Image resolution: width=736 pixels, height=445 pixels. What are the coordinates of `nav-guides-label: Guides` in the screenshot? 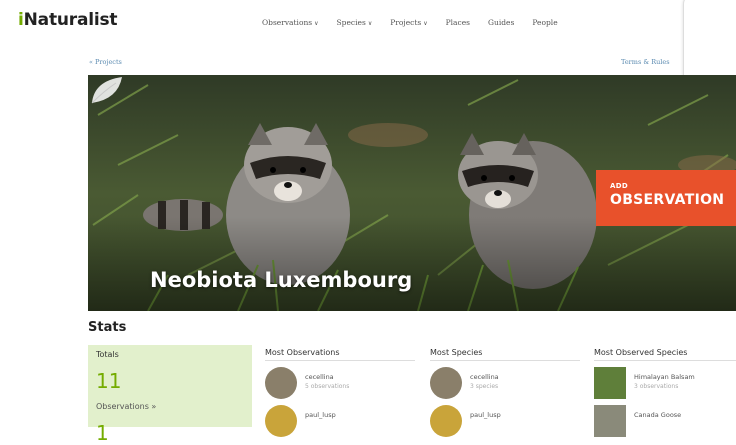 It's located at (501, 22).